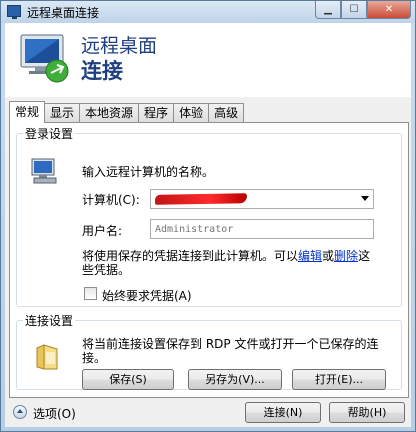 The height and width of the screenshot is (432, 416). I want to click on tab-strip: 常规 显示 本地资源 程序 体验 高级, so click(127, 112).